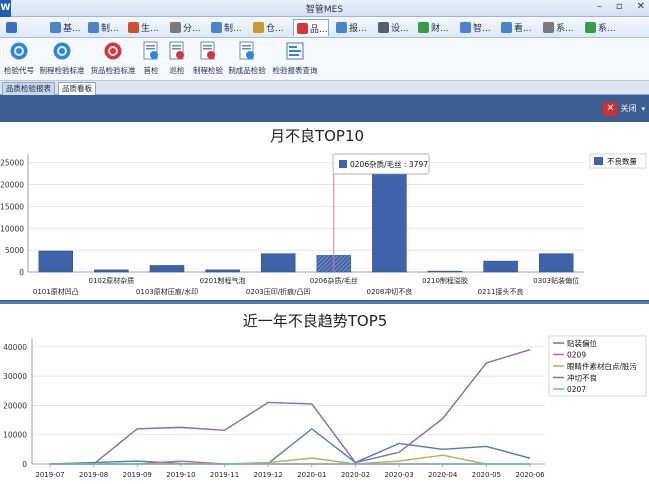 This screenshot has height=484, width=649. Describe the element at coordinates (295, 70) in the screenshot. I see `ribbon-button-label: 检验报表查询` at that location.